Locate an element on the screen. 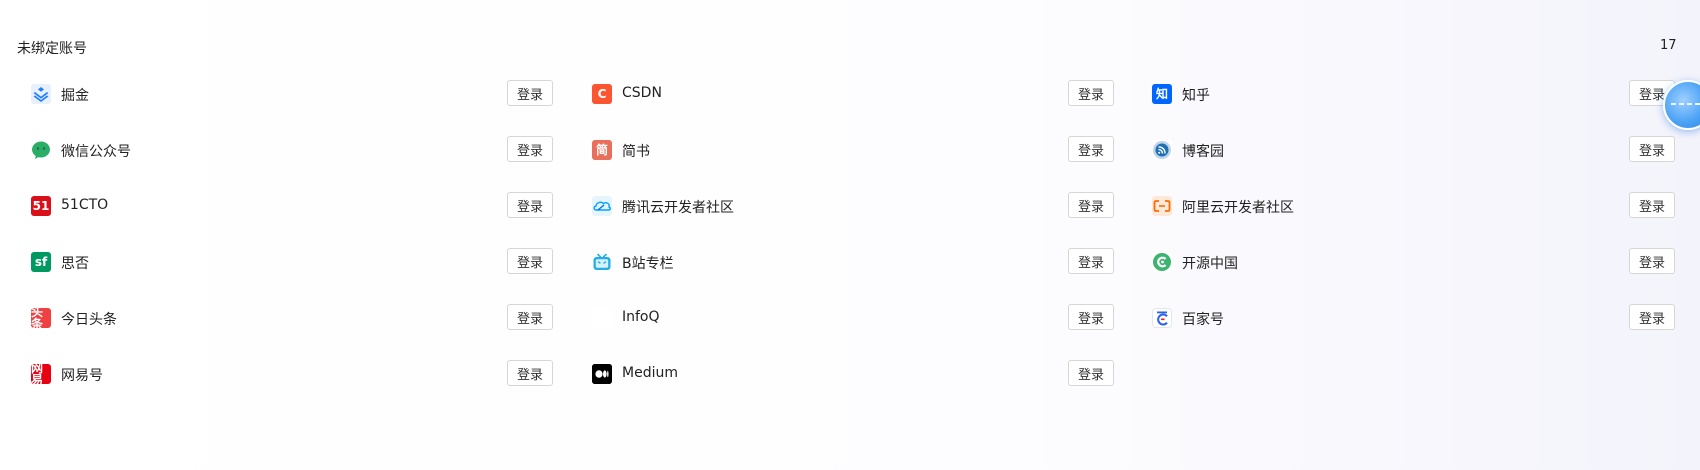 This screenshot has width=1700, height=470. account-row: 头条 今日头条 登录 InfoQ InfoQ 登录 百家号 is located at coordinates (850, 318).